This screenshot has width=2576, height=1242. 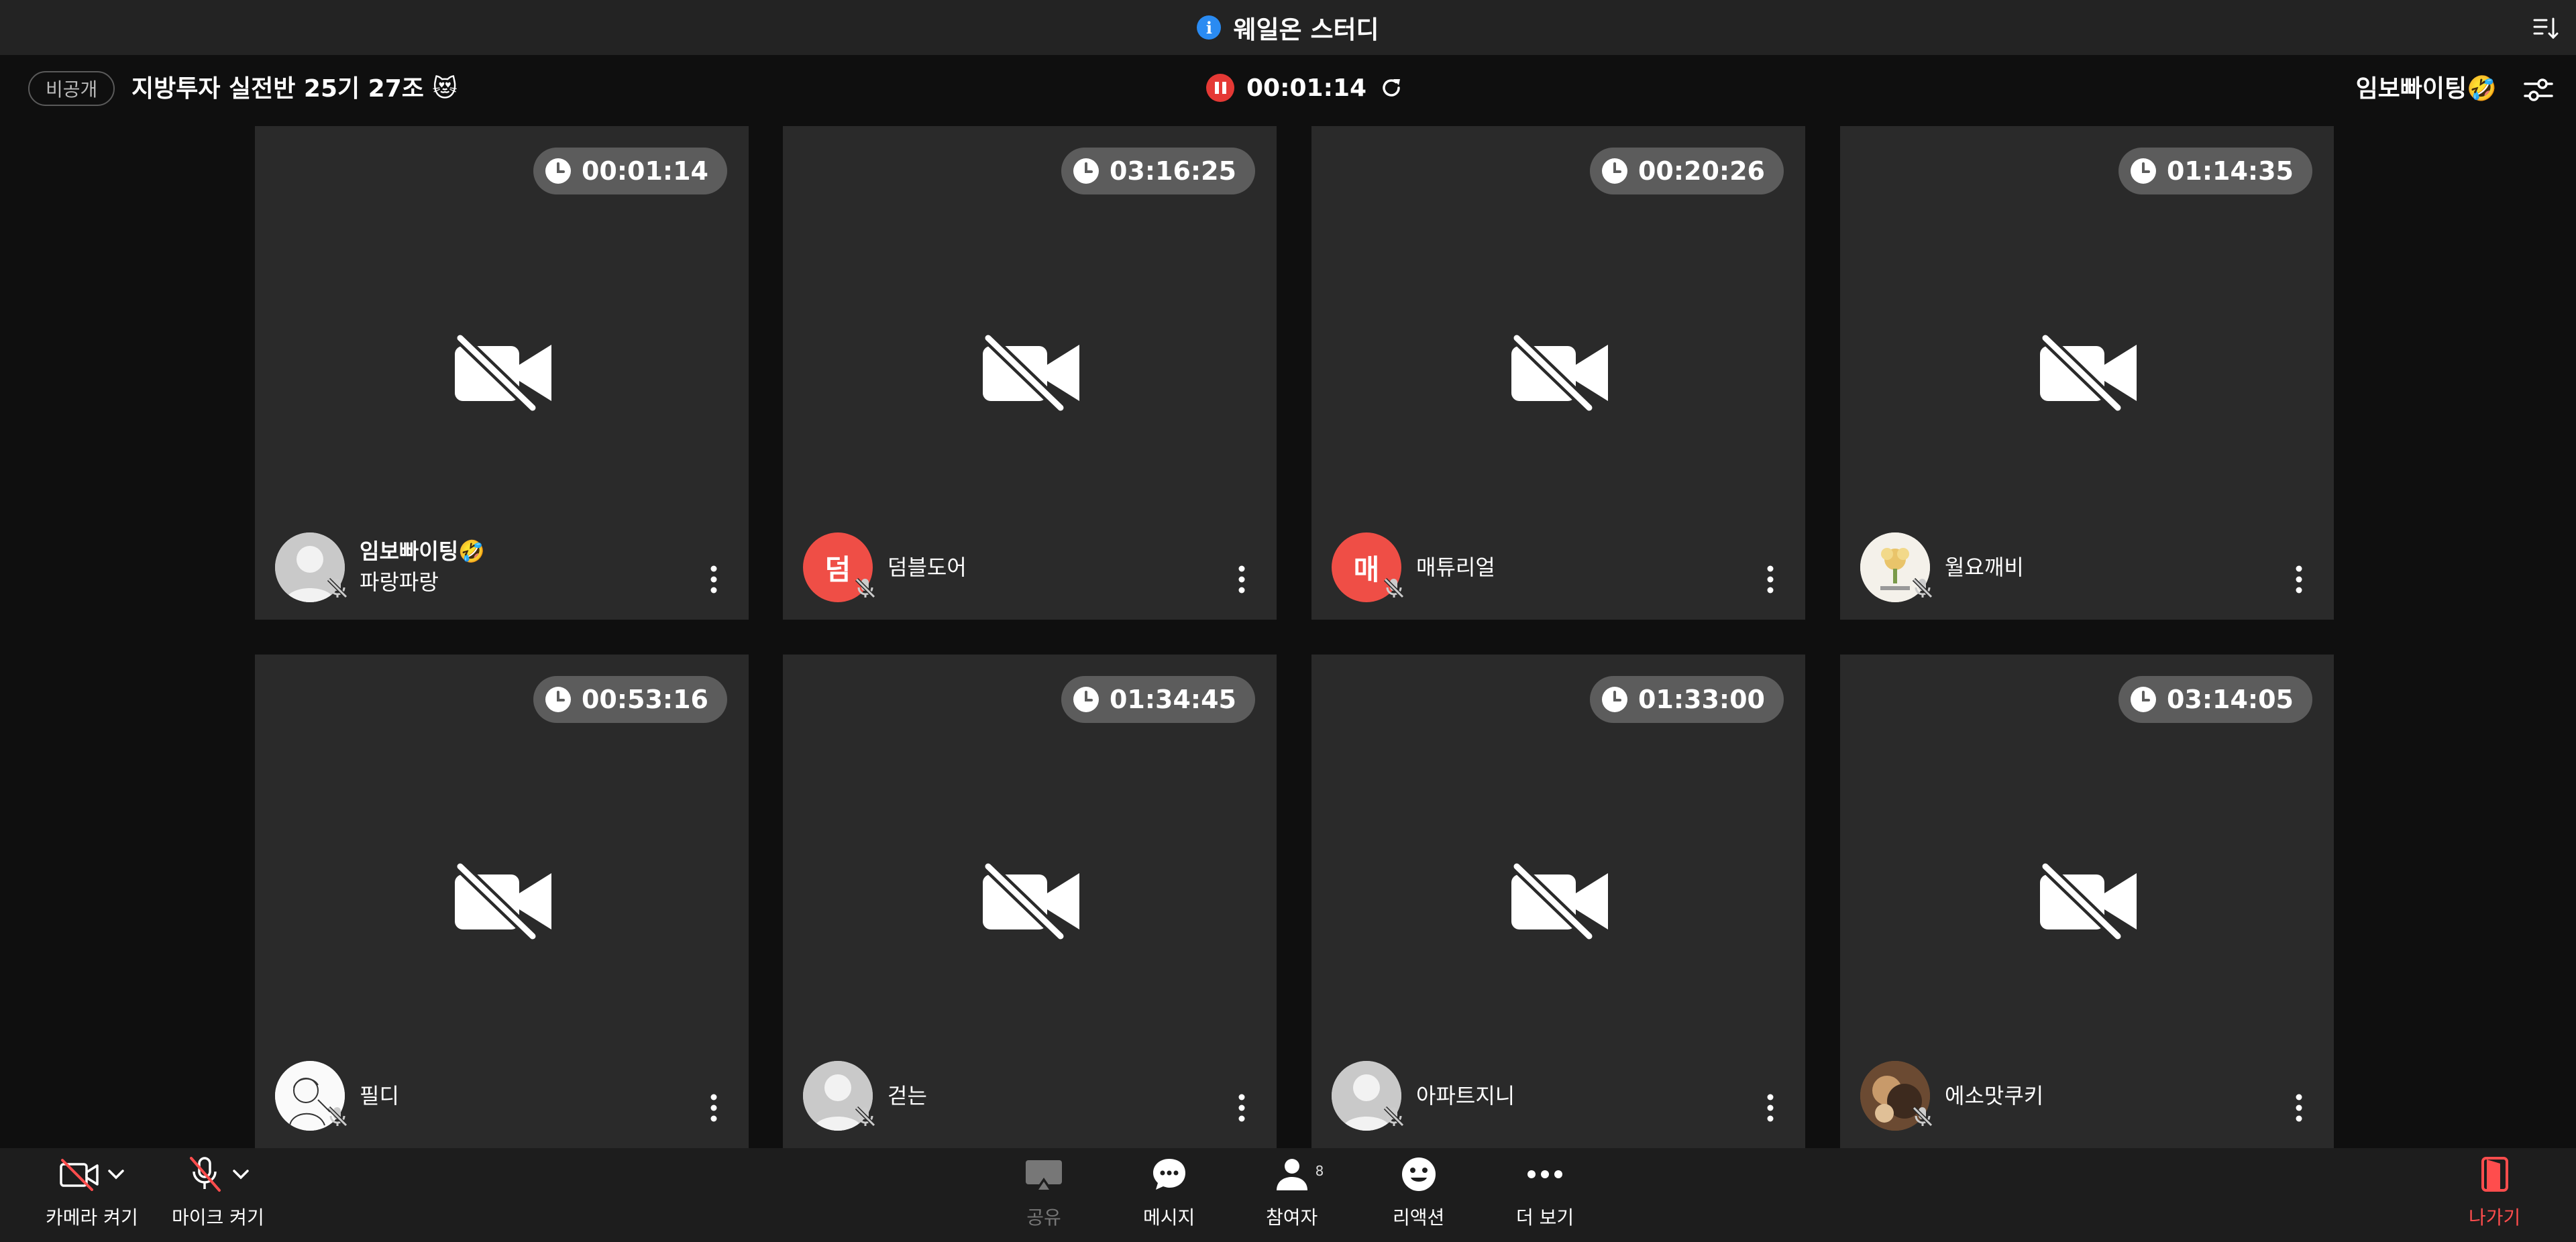 I want to click on participation-duration: 01:14:35, so click(x=2215, y=171).